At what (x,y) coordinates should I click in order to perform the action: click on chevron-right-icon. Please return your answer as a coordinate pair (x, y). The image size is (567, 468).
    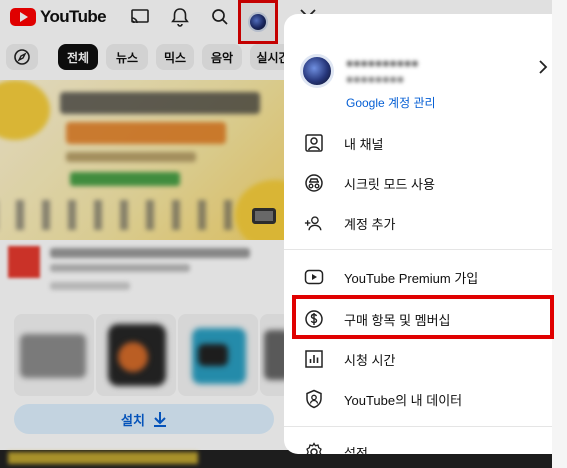
    Looking at the image, I should click on (543, 67).